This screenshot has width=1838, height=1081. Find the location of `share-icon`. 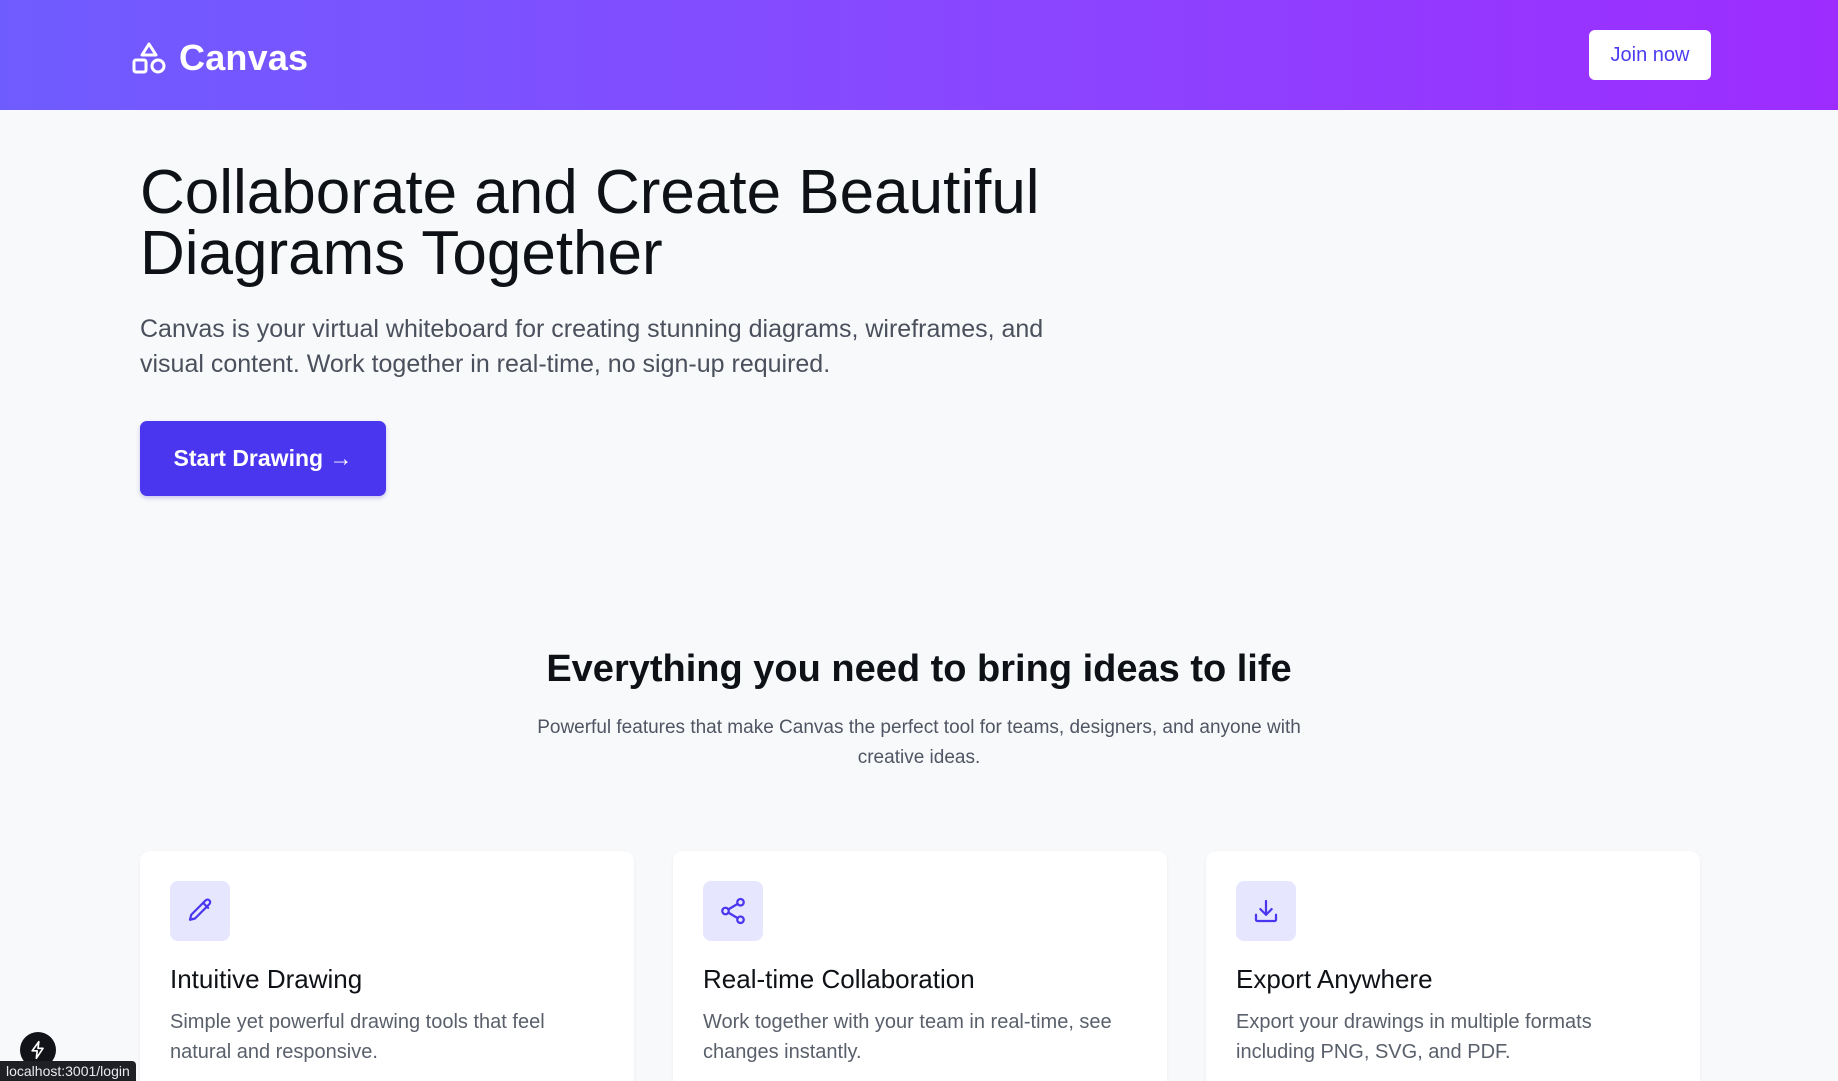

share-icon is located at coordinates (733, 911).